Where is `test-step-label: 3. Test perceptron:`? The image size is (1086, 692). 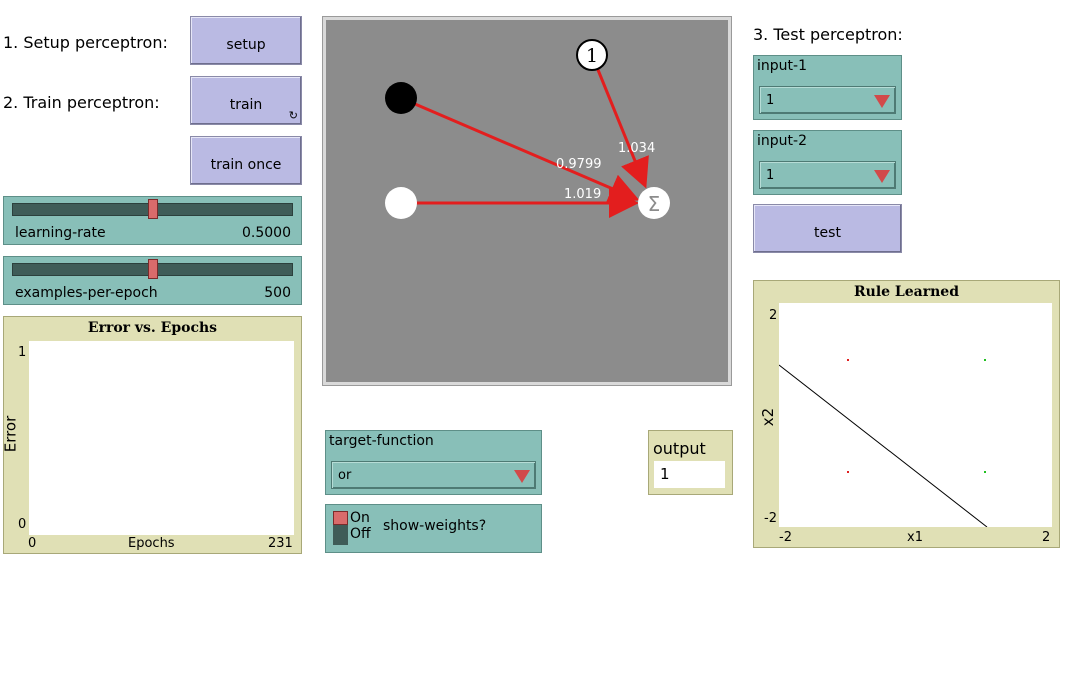
test-step-label: 3. Test perceptron: is located at coordinates (828, 34).